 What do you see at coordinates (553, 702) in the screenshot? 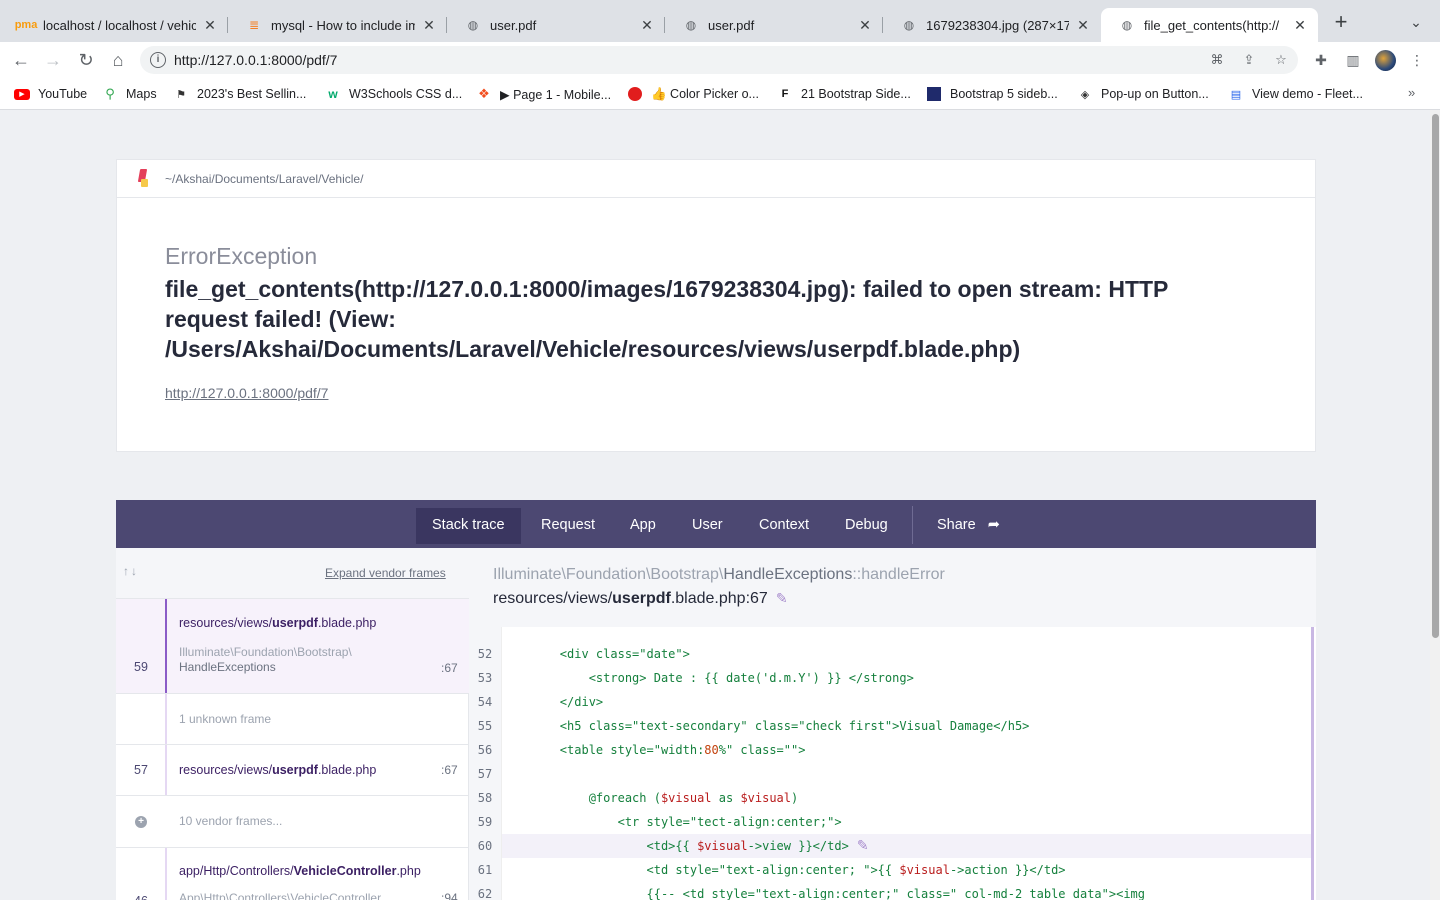
I see `code-line: </div>` at bounding box center [553, 702].